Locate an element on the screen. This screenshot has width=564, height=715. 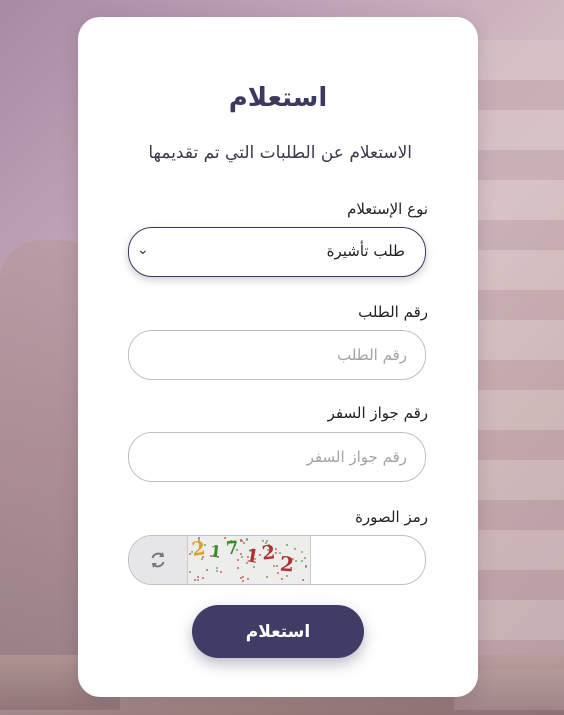
passport-number-field-wrap is located at coordinates (277, 457).